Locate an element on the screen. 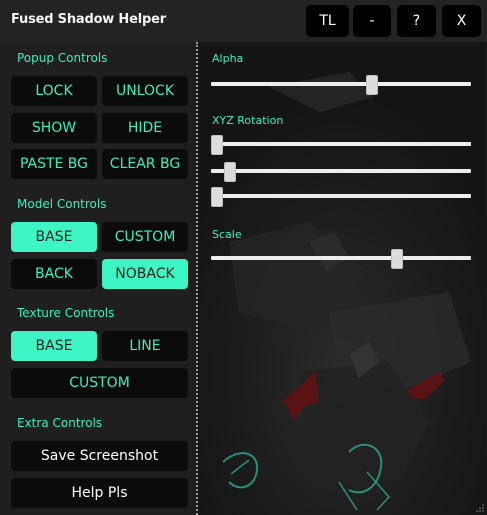 This screenshot has width=487, height=515. rotation-y-slider-thumb is located at coordinates (229, 172).